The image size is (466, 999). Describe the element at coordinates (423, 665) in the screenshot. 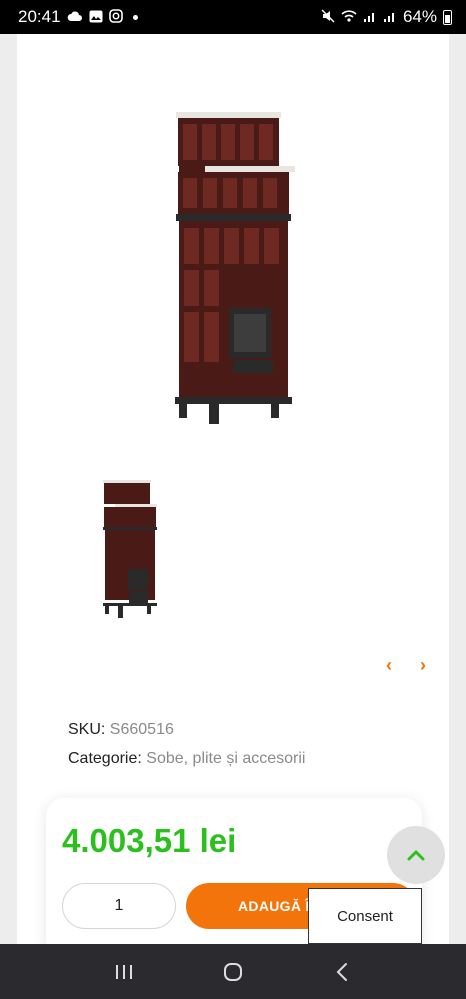

I see `chevron-right-icon: ›` at that location.